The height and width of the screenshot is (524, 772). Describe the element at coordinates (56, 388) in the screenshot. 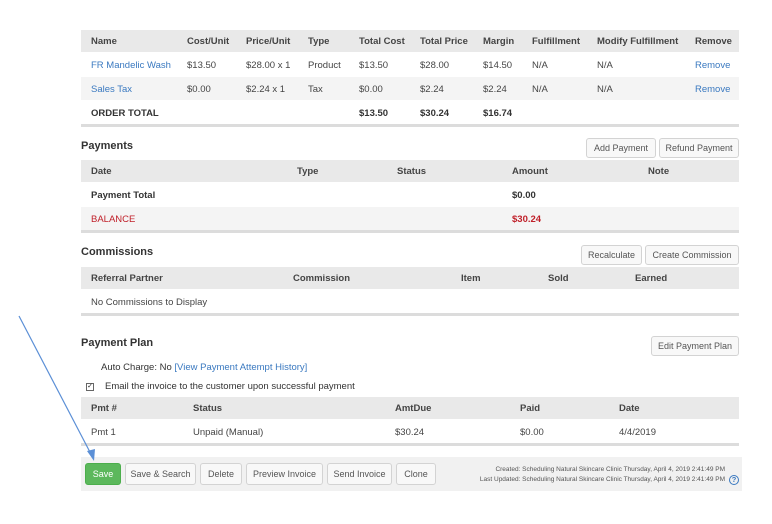

I see `annotation-arrow-icon` at that location.